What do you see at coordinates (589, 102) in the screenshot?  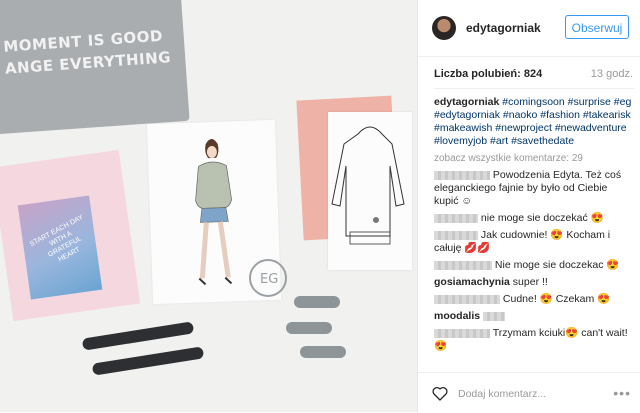 I see `hashtag-link: #surprise` at bounding box center [589, 102].